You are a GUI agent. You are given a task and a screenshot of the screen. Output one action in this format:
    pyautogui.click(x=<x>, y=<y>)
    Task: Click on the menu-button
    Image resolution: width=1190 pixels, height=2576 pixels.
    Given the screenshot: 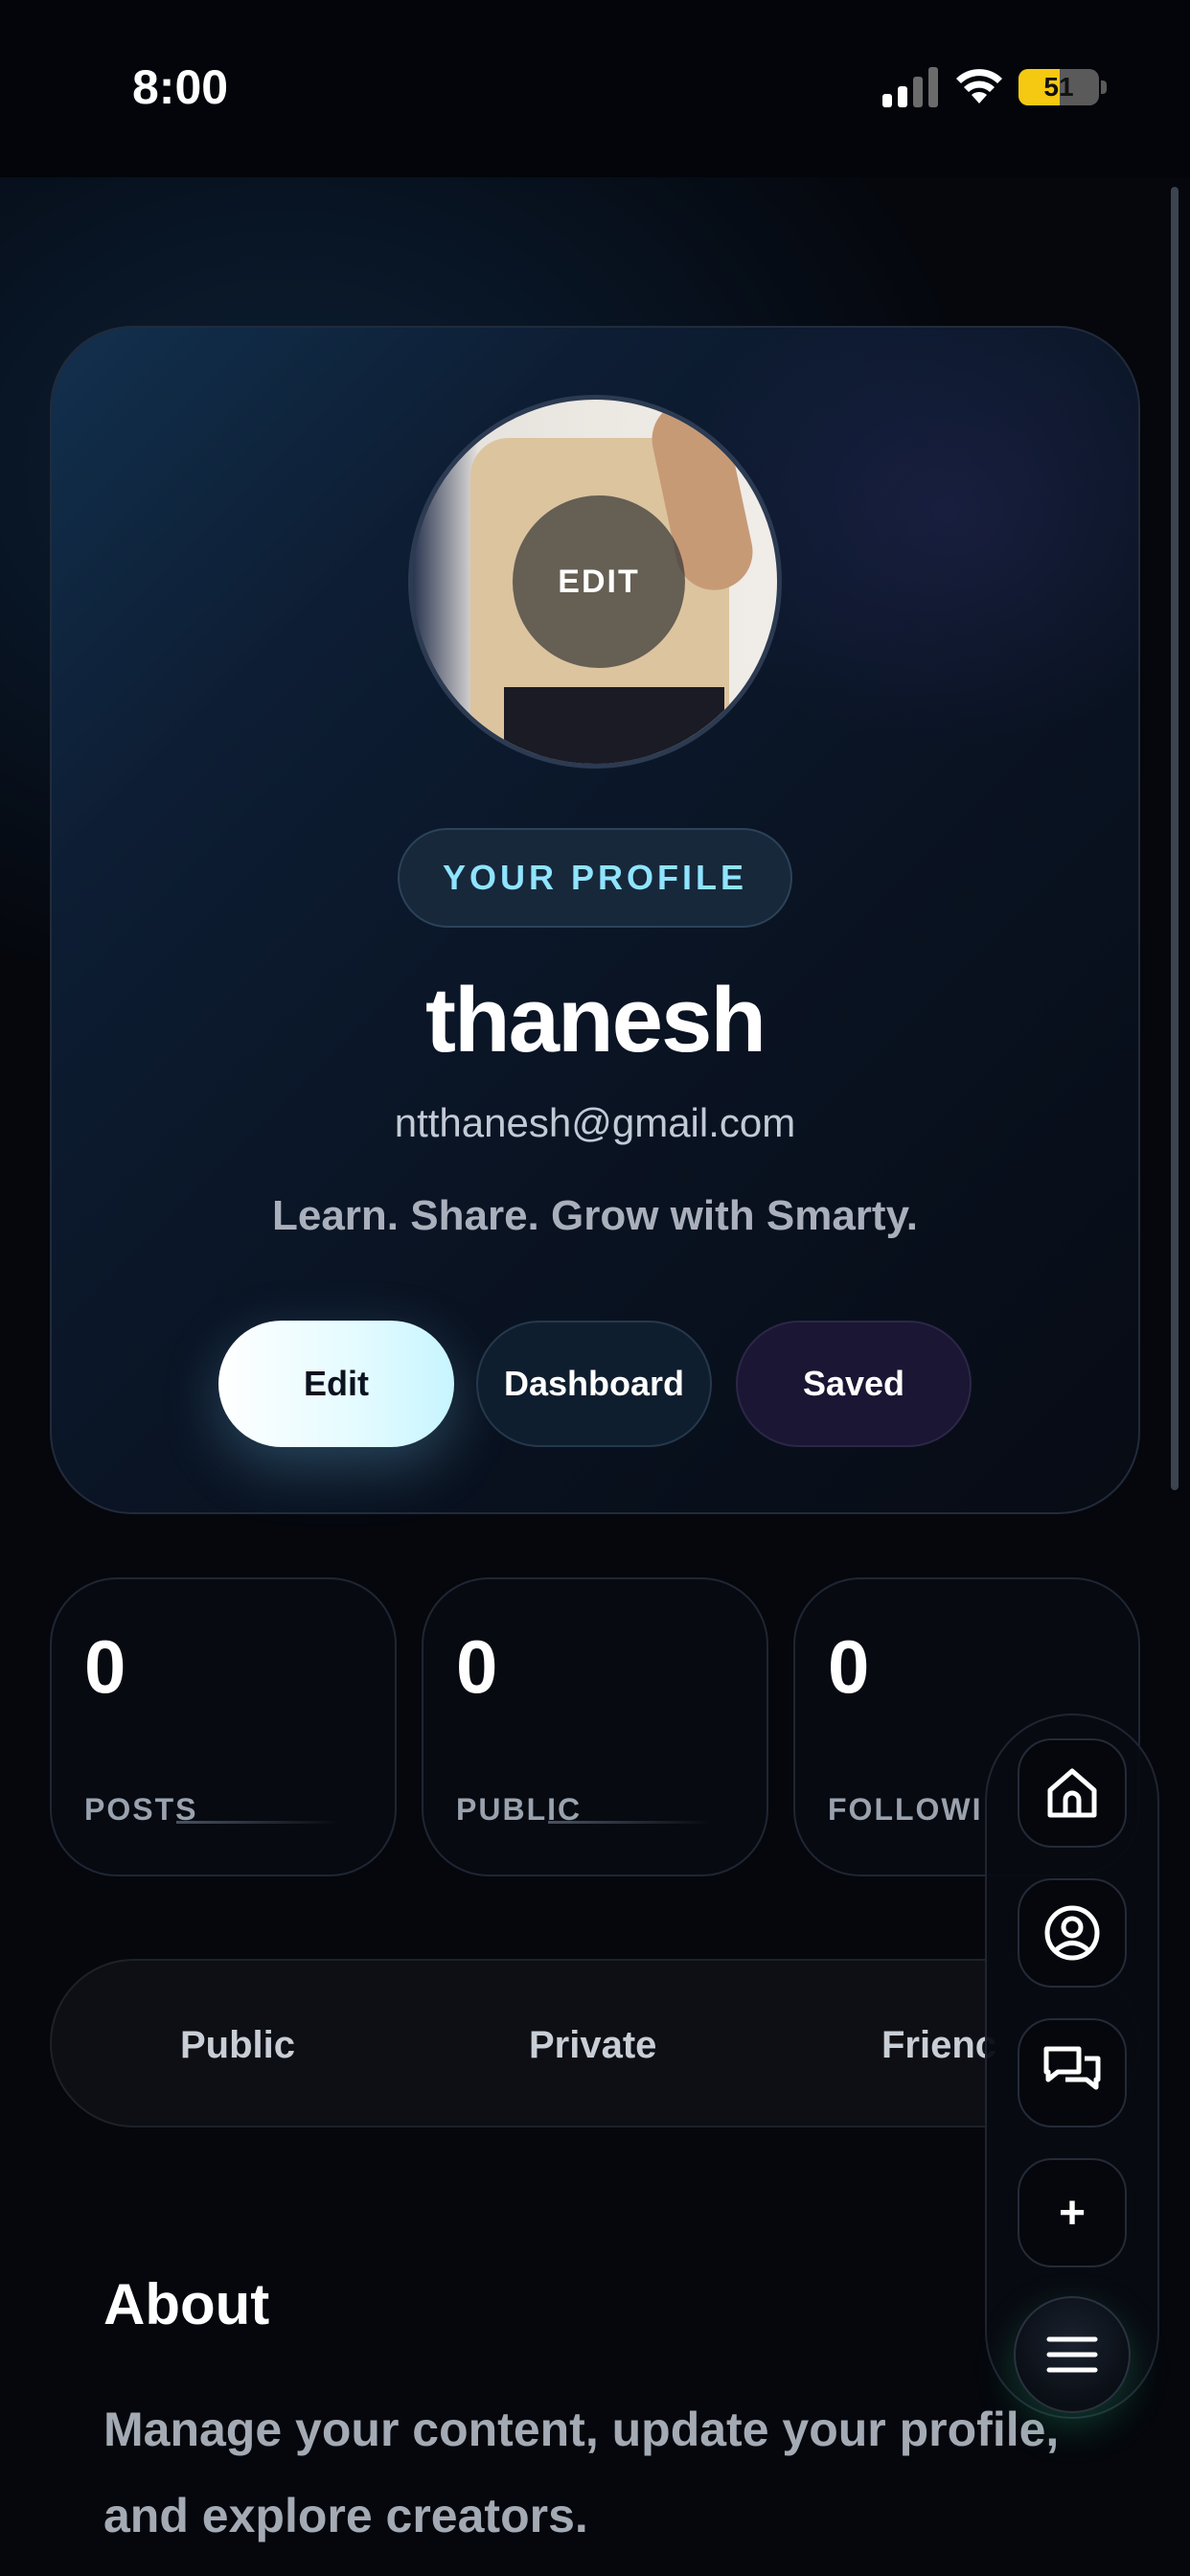 What is the action you would take?
    pyautogui.click(x=1072, y=2354)
    